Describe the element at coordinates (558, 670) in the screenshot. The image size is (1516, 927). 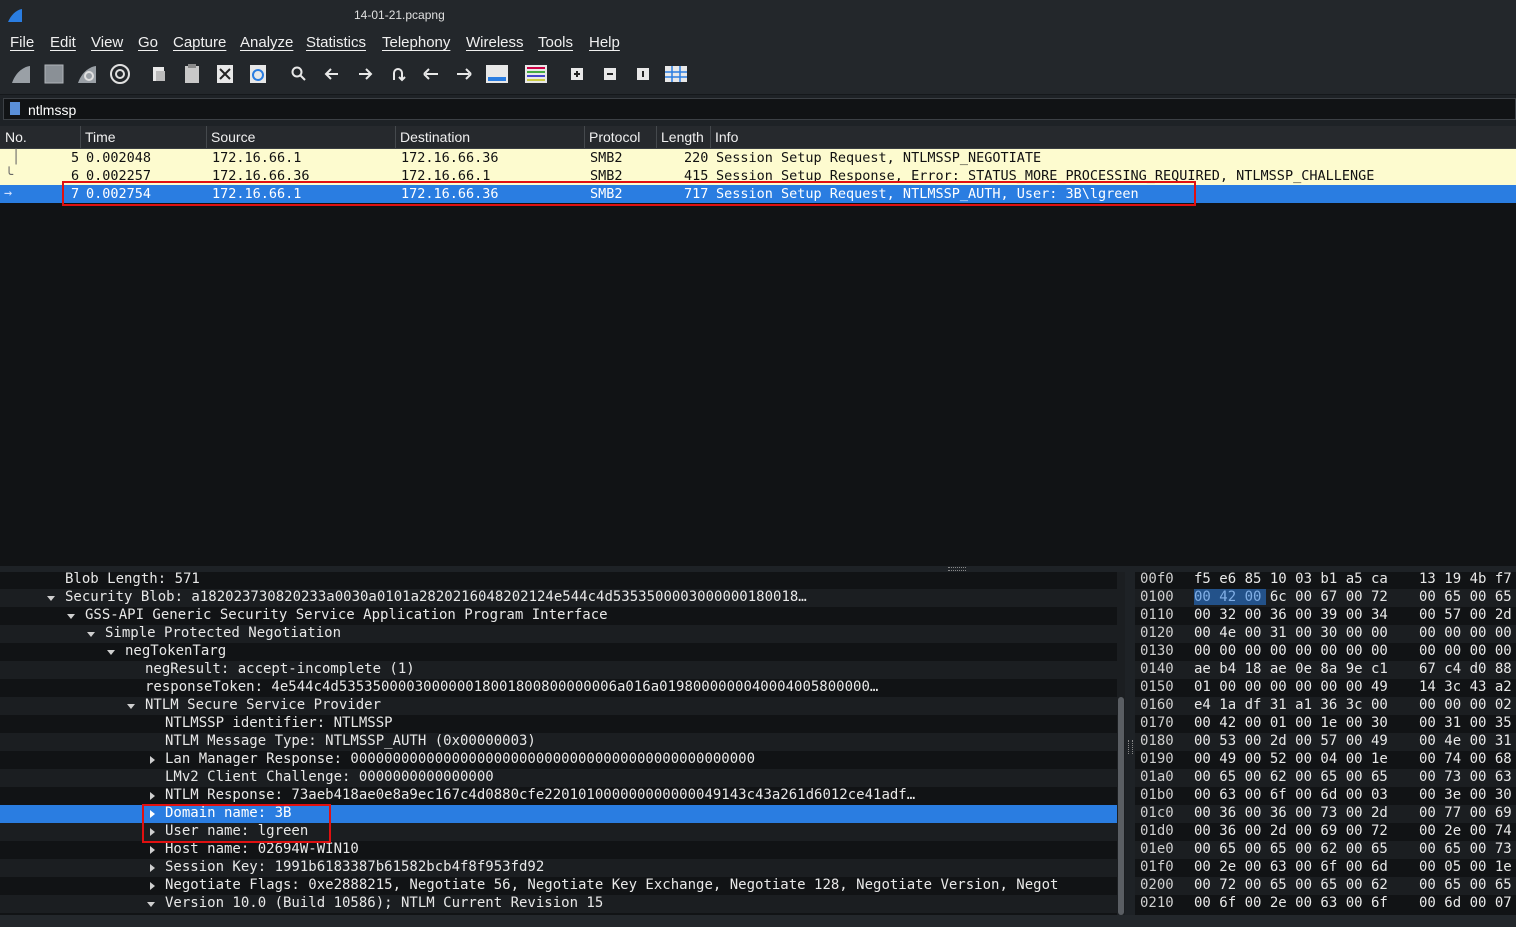
I see `tree-item: negResult: accept-incomplete (1)` at that location.